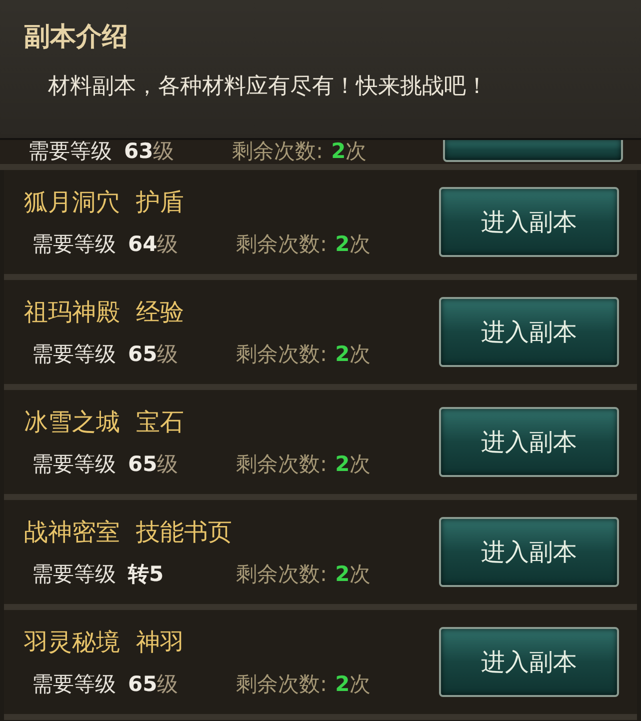 Image resolution: width=641 pixels, height=721 pixels. What do you see at coordinates (139, 151) in the screenshot?
I see `level-value: 63` at bounding box center [139, 151].